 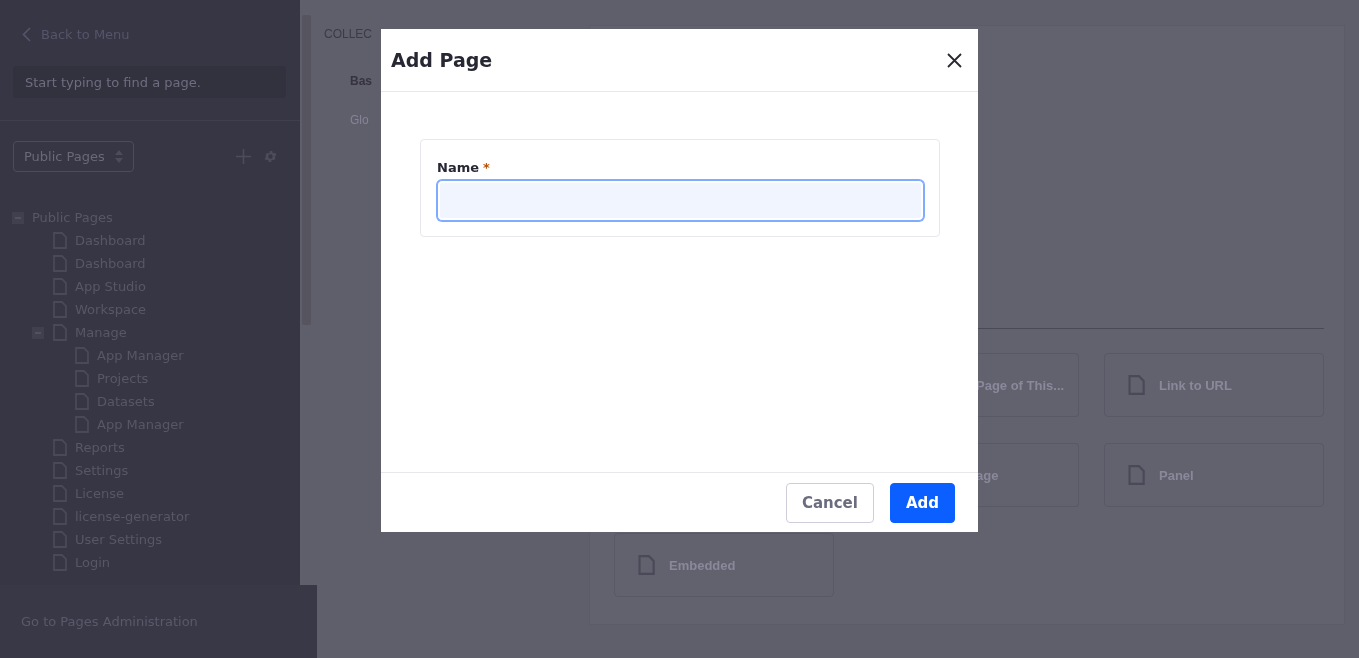 I want to click on required-mark: *, so click(x=486, y=167).